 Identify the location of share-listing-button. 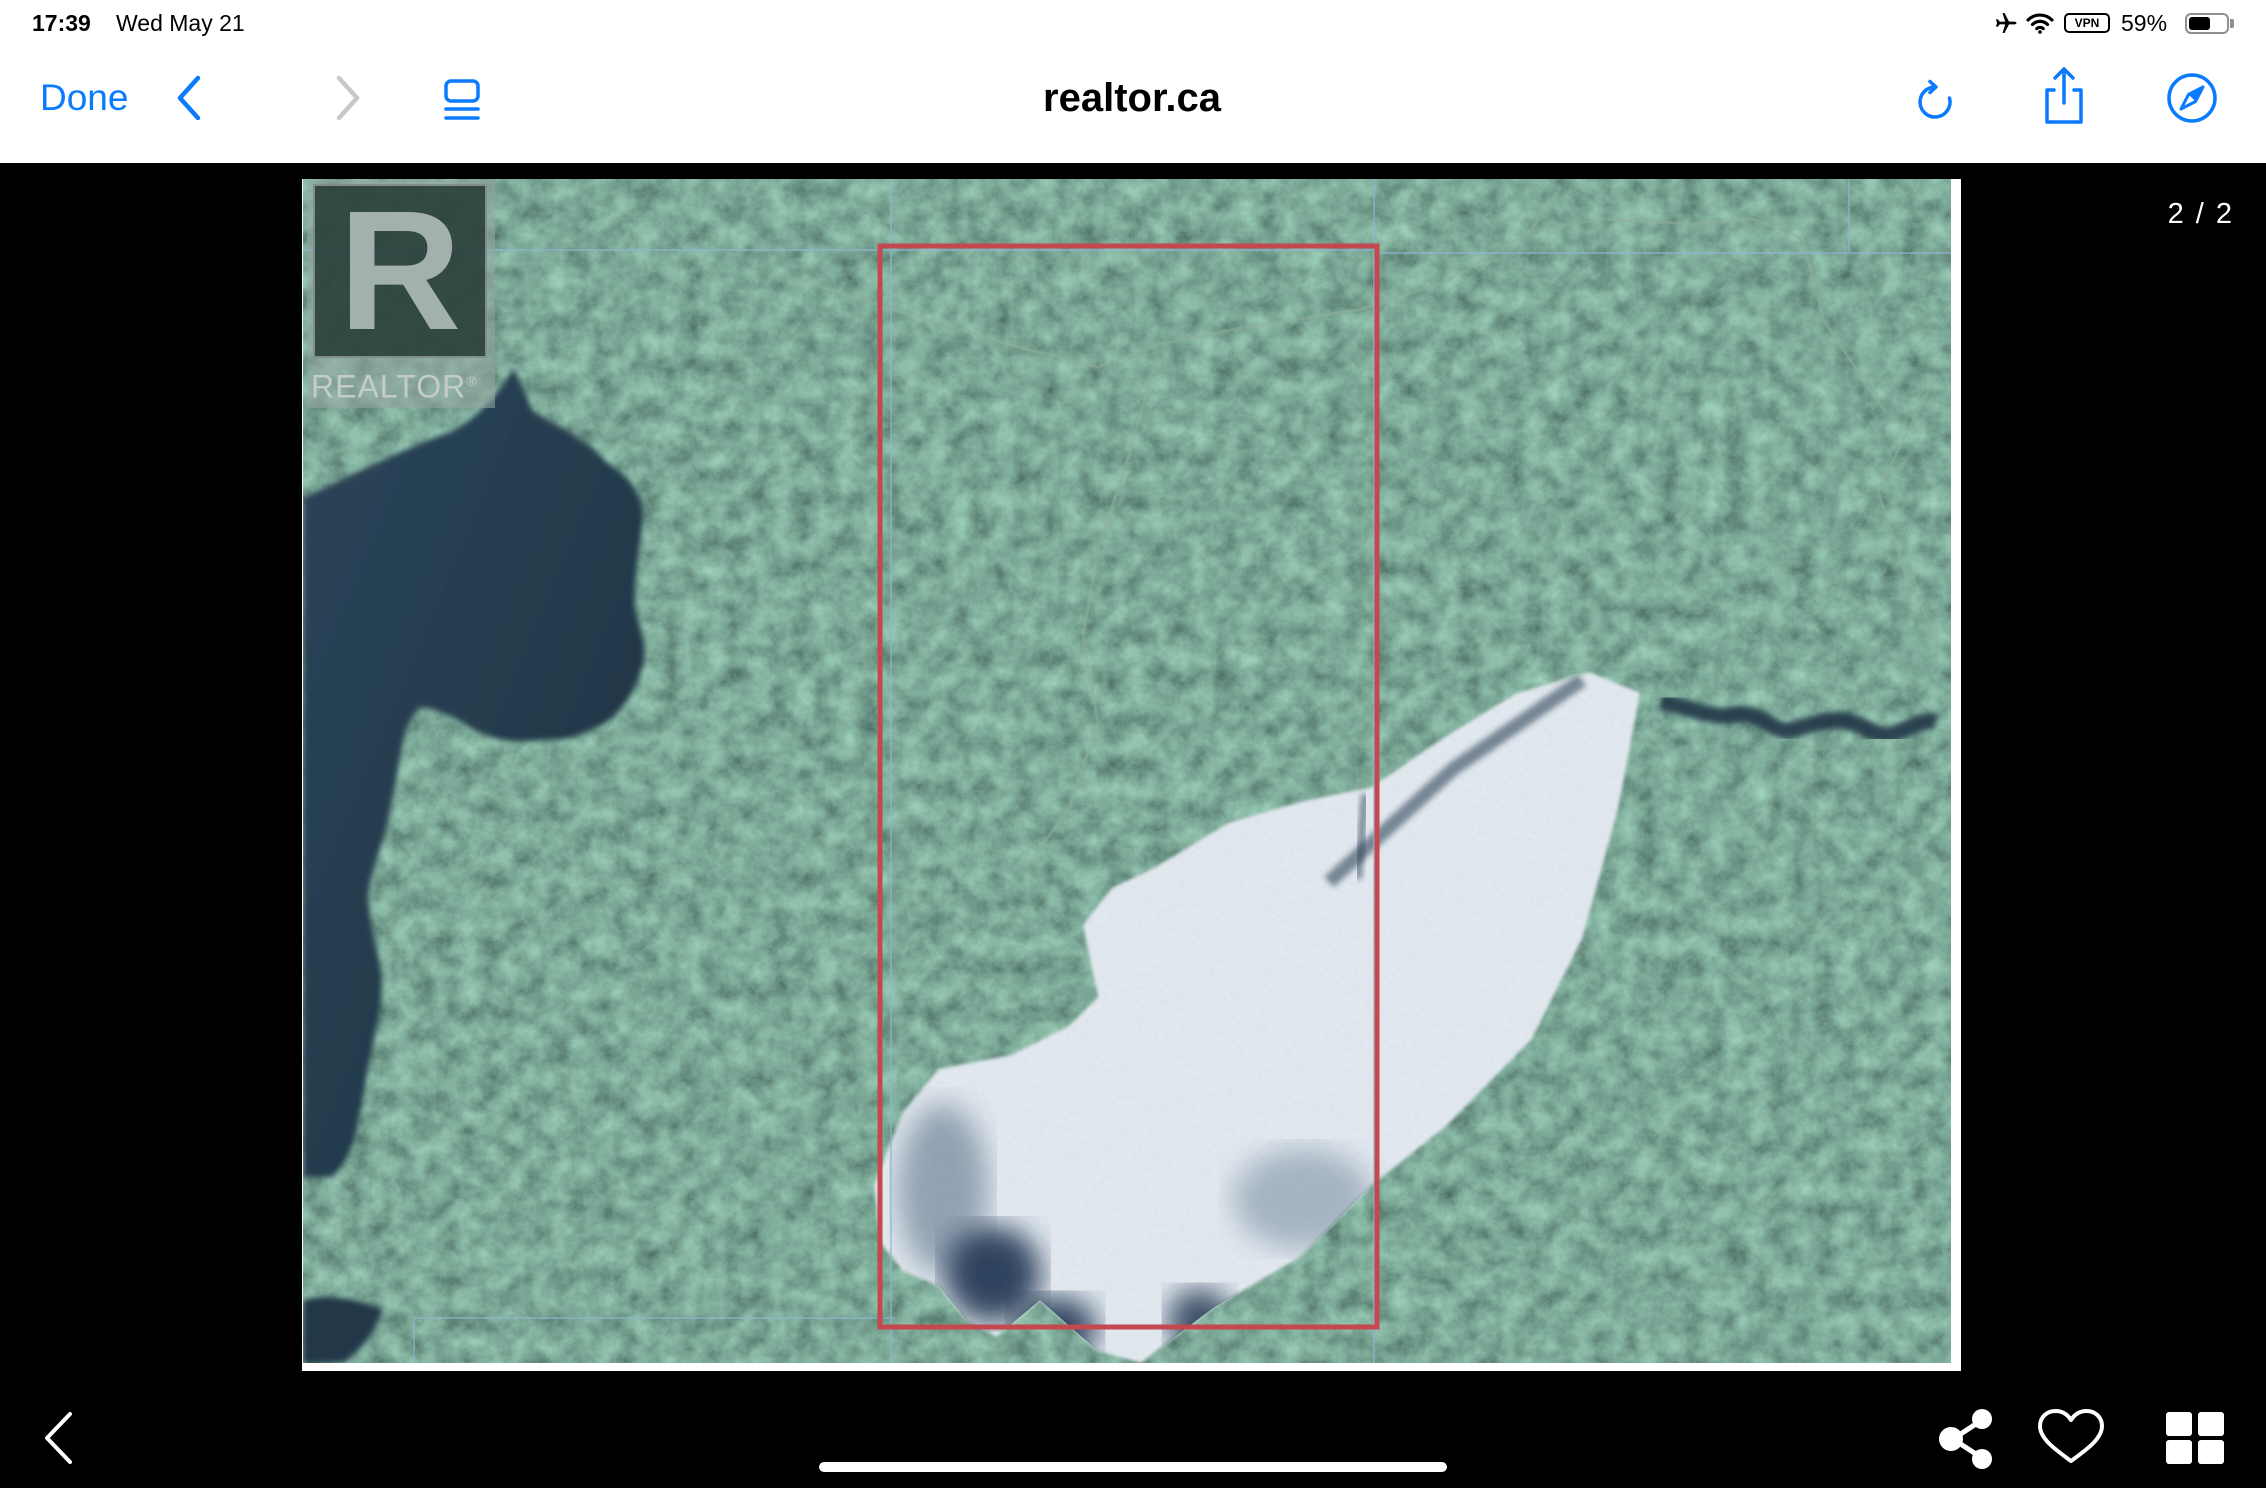
(1967, 1439).